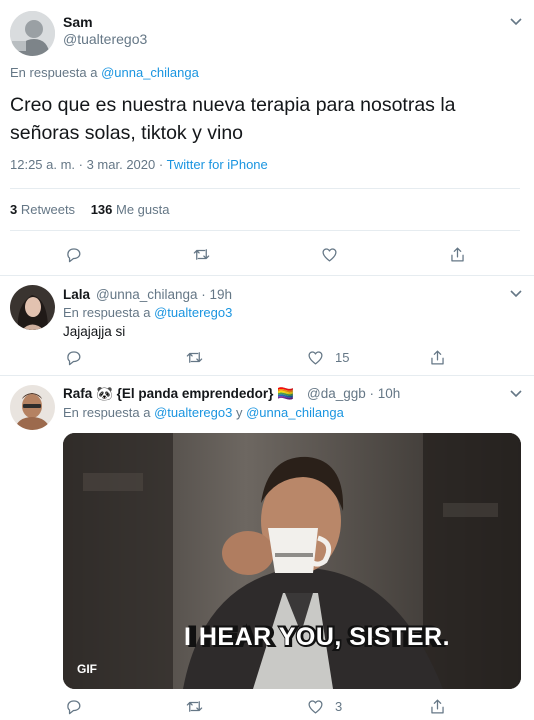  Describe the element at coordinates (143, 209) in the screenshot. I see `likes-label: Me gusta` at that location.